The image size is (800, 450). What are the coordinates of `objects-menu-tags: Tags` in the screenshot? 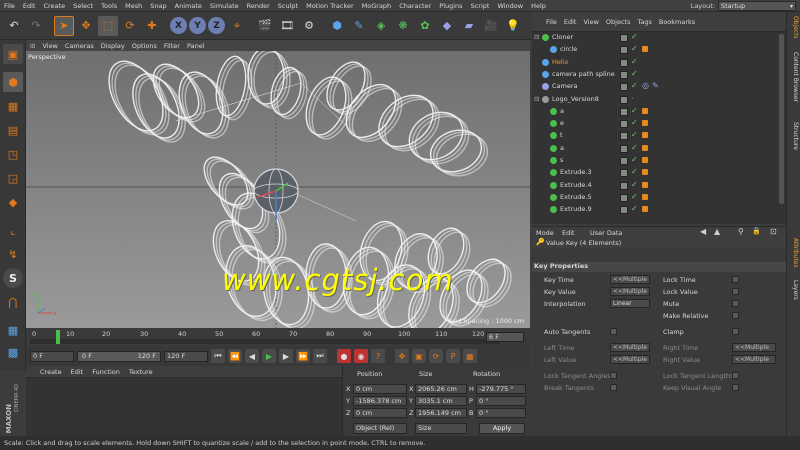 It's located at (644, 22).